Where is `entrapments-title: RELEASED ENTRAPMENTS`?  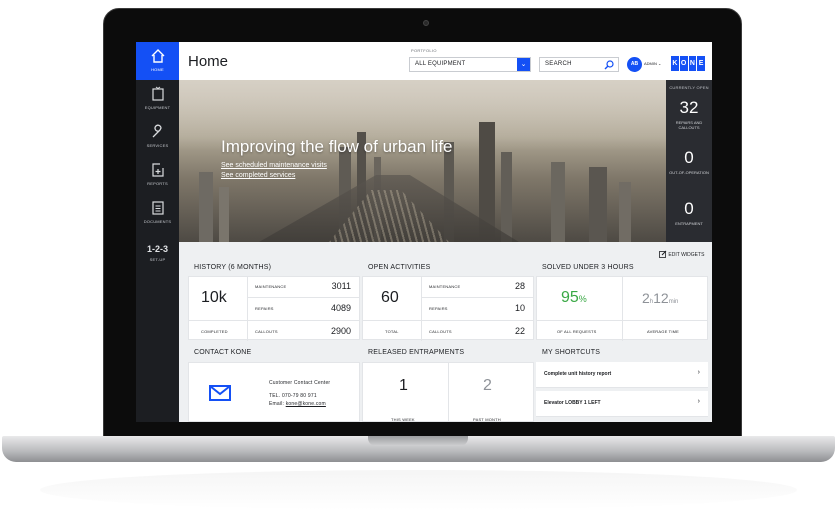 entrapments-title: RELEASED ENTRAPMENTS is located at coordinates (416, 352).